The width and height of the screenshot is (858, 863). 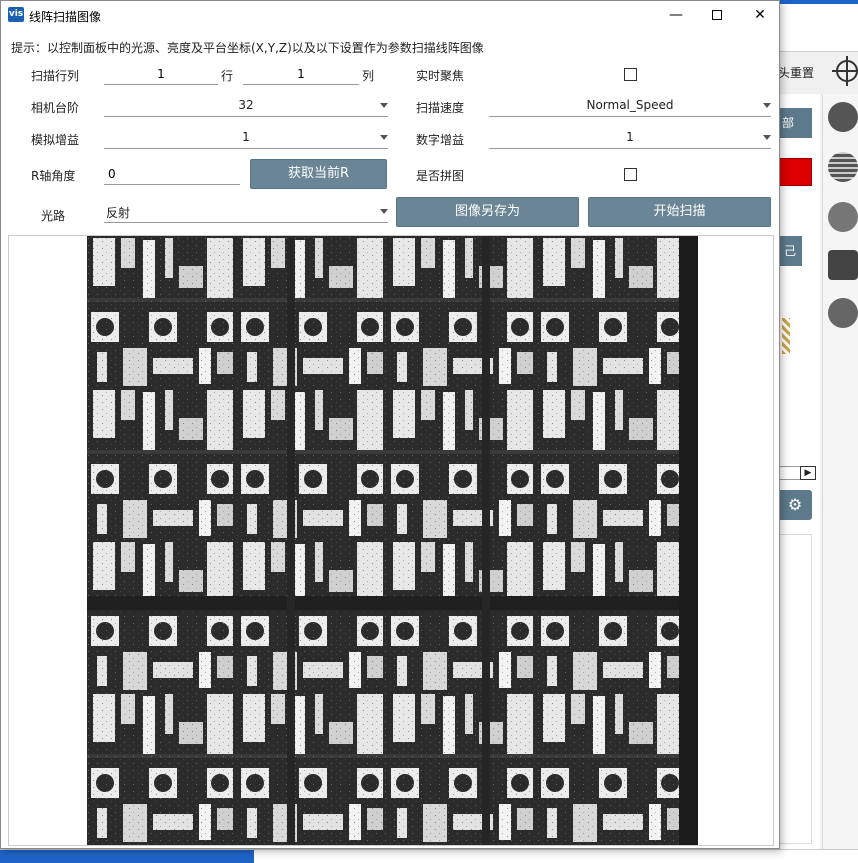 I want to click on optical-path-select: 反射, so click(x=246, y=212).